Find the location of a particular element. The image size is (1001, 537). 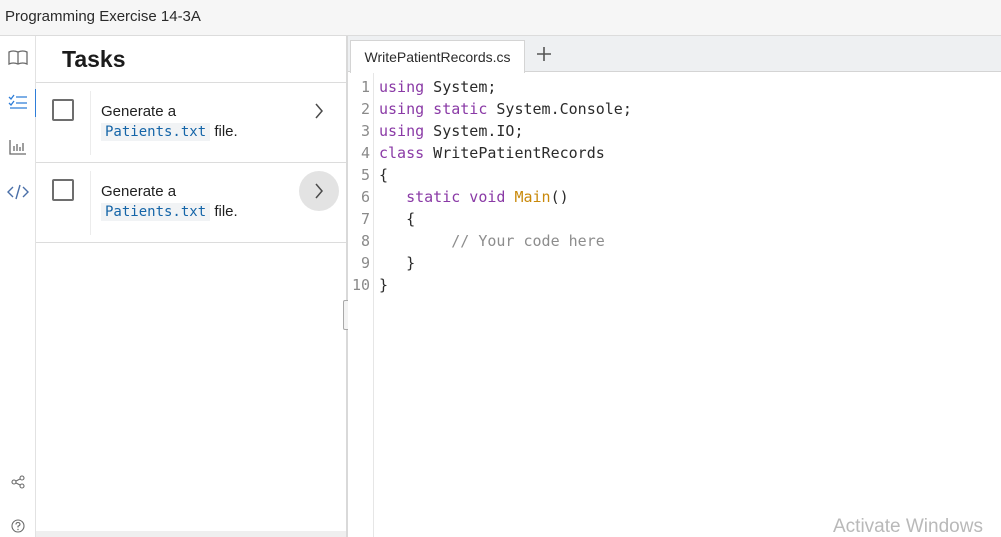

tab-write-patient-records: WritePatientRecords.cs is located at coordinates (437, 56).